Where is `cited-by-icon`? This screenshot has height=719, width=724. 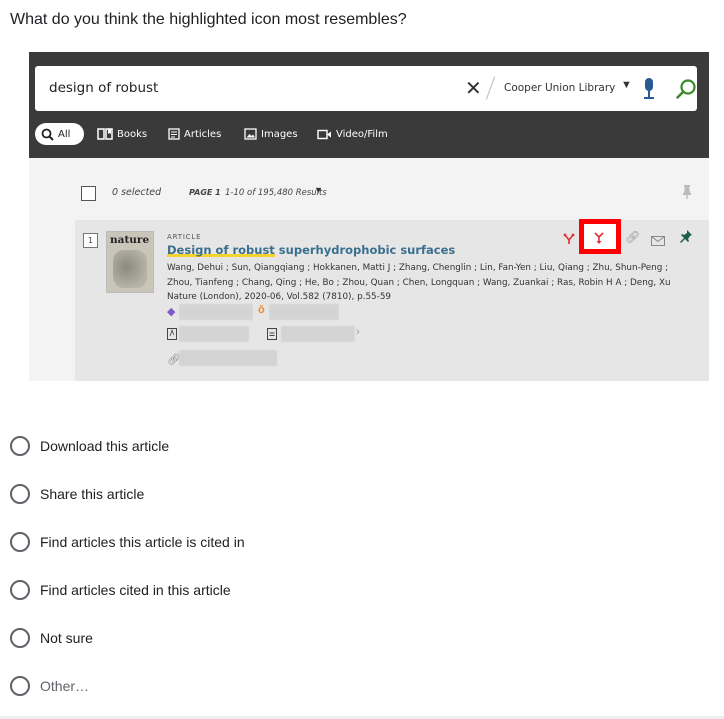 cited-by-icon is located at coordinates (599, 239).